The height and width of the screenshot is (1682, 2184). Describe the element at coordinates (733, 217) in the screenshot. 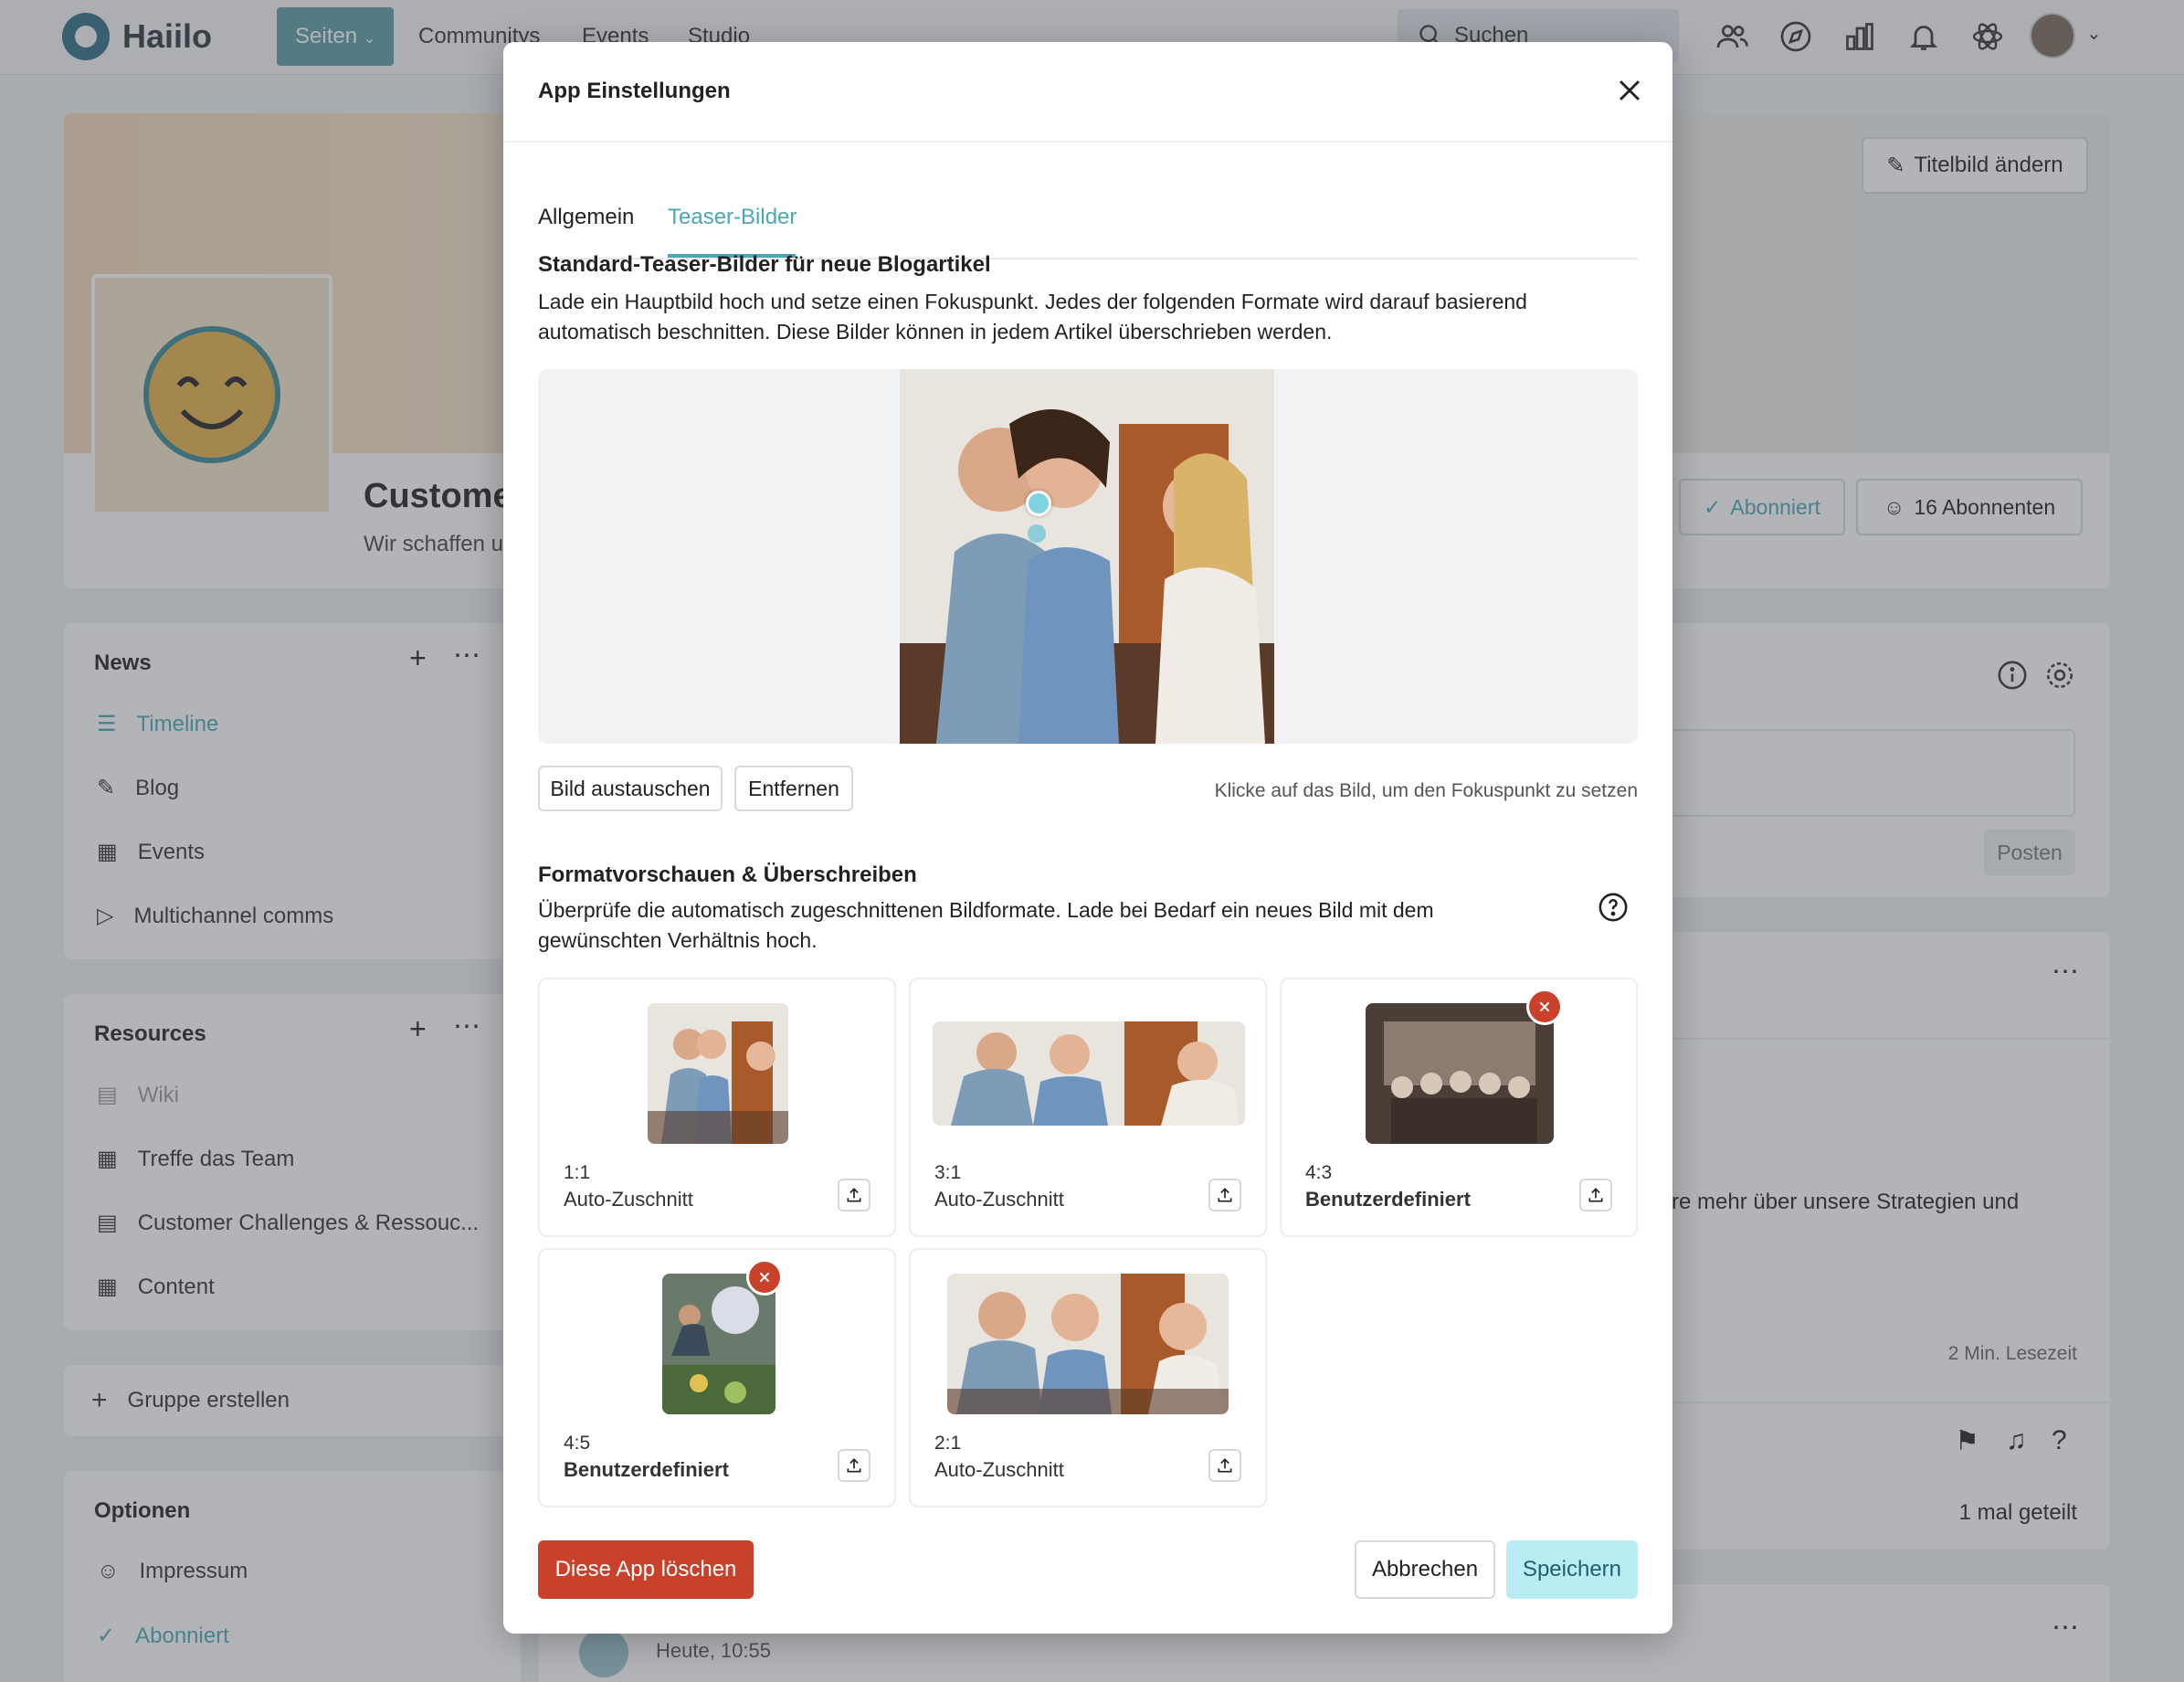

I see `tab-teaser-bilder: Teaser-Bilder` at that location.